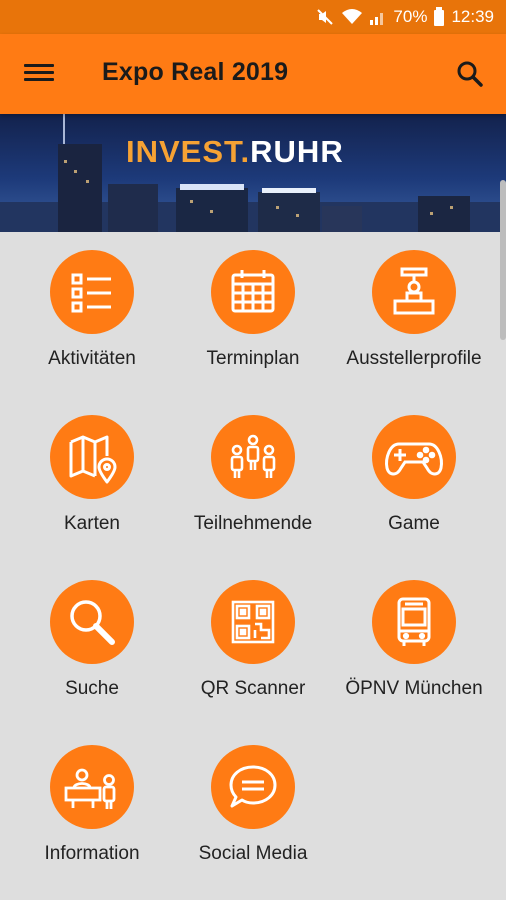 The image size is (506, 900). I want to click on tile-suche: Suche, so click(92, 640).